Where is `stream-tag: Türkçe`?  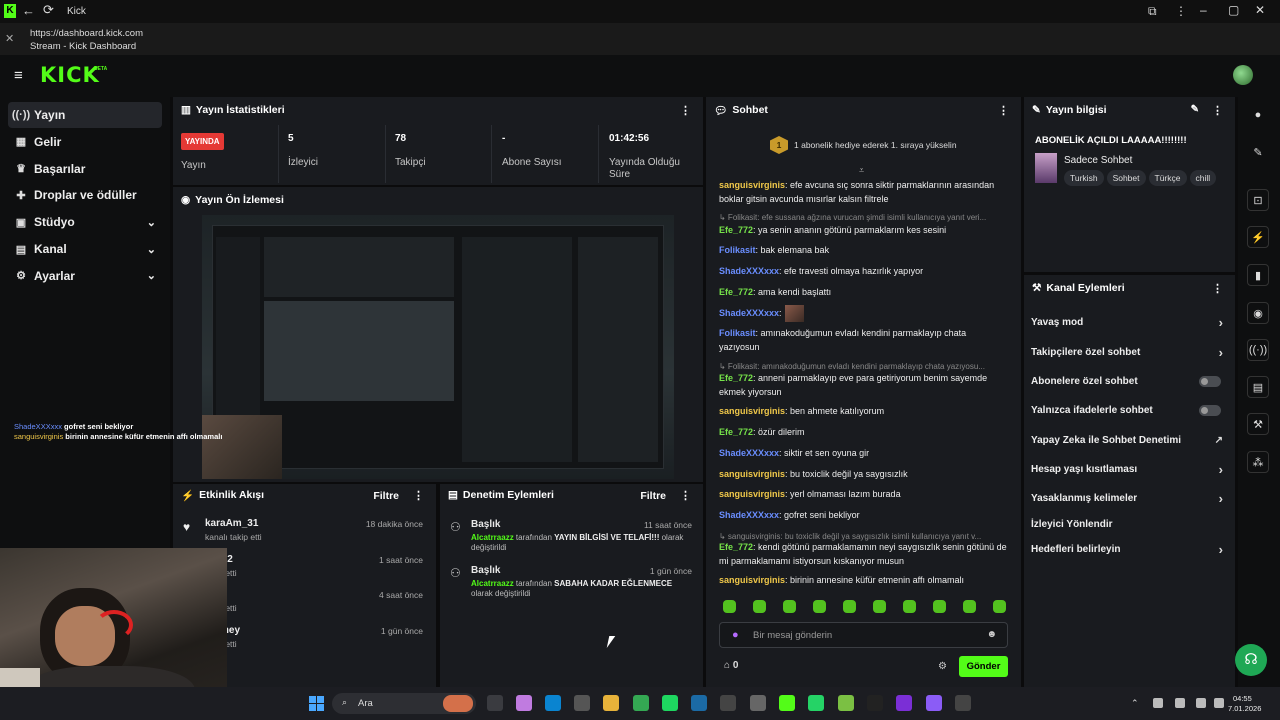
stream-tag: Türkçe is located at coordinates (1167, 178).